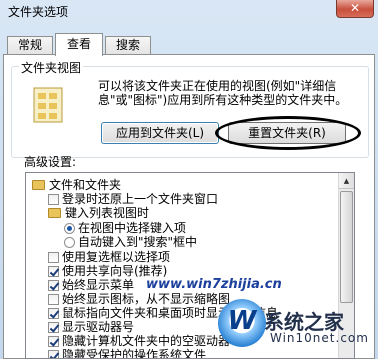  I want to click on list-item: 使用共享向导(推荐), so click(107, 271).